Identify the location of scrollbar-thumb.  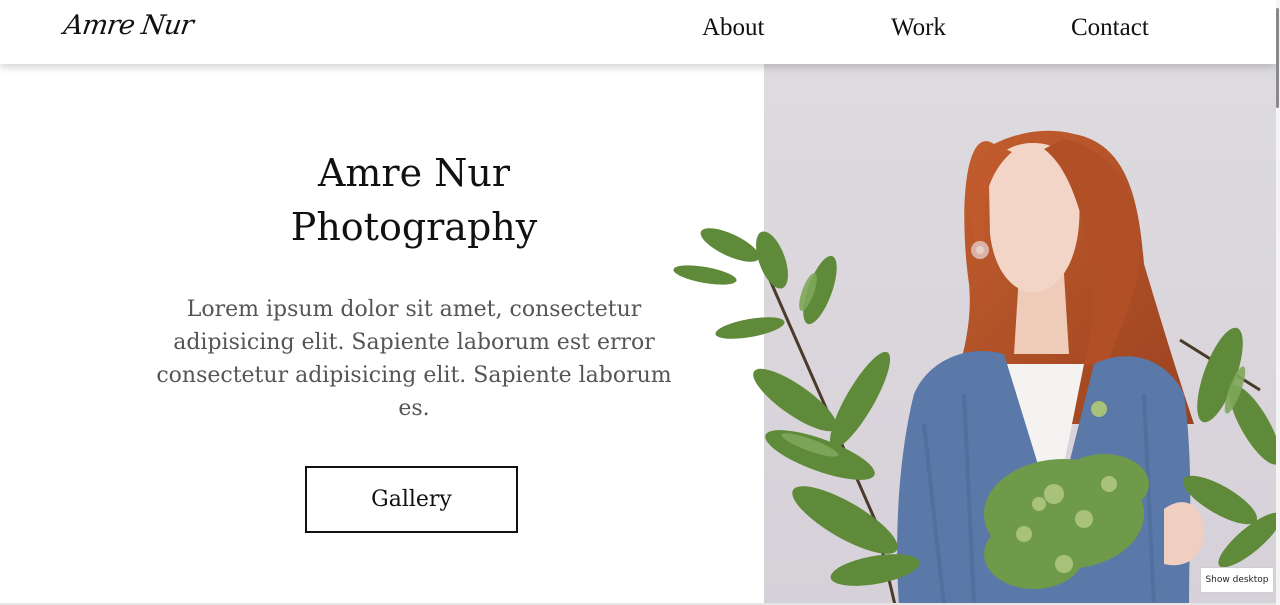
(1277, 58).